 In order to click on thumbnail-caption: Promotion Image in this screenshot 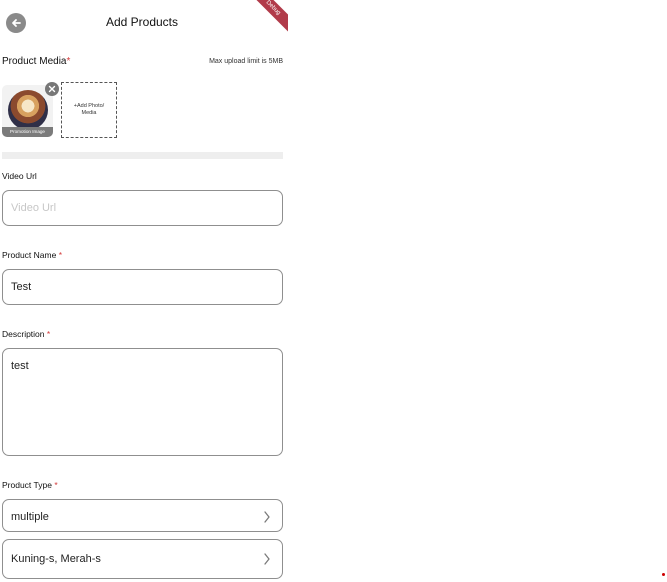, I will do `click(27, 132)`.